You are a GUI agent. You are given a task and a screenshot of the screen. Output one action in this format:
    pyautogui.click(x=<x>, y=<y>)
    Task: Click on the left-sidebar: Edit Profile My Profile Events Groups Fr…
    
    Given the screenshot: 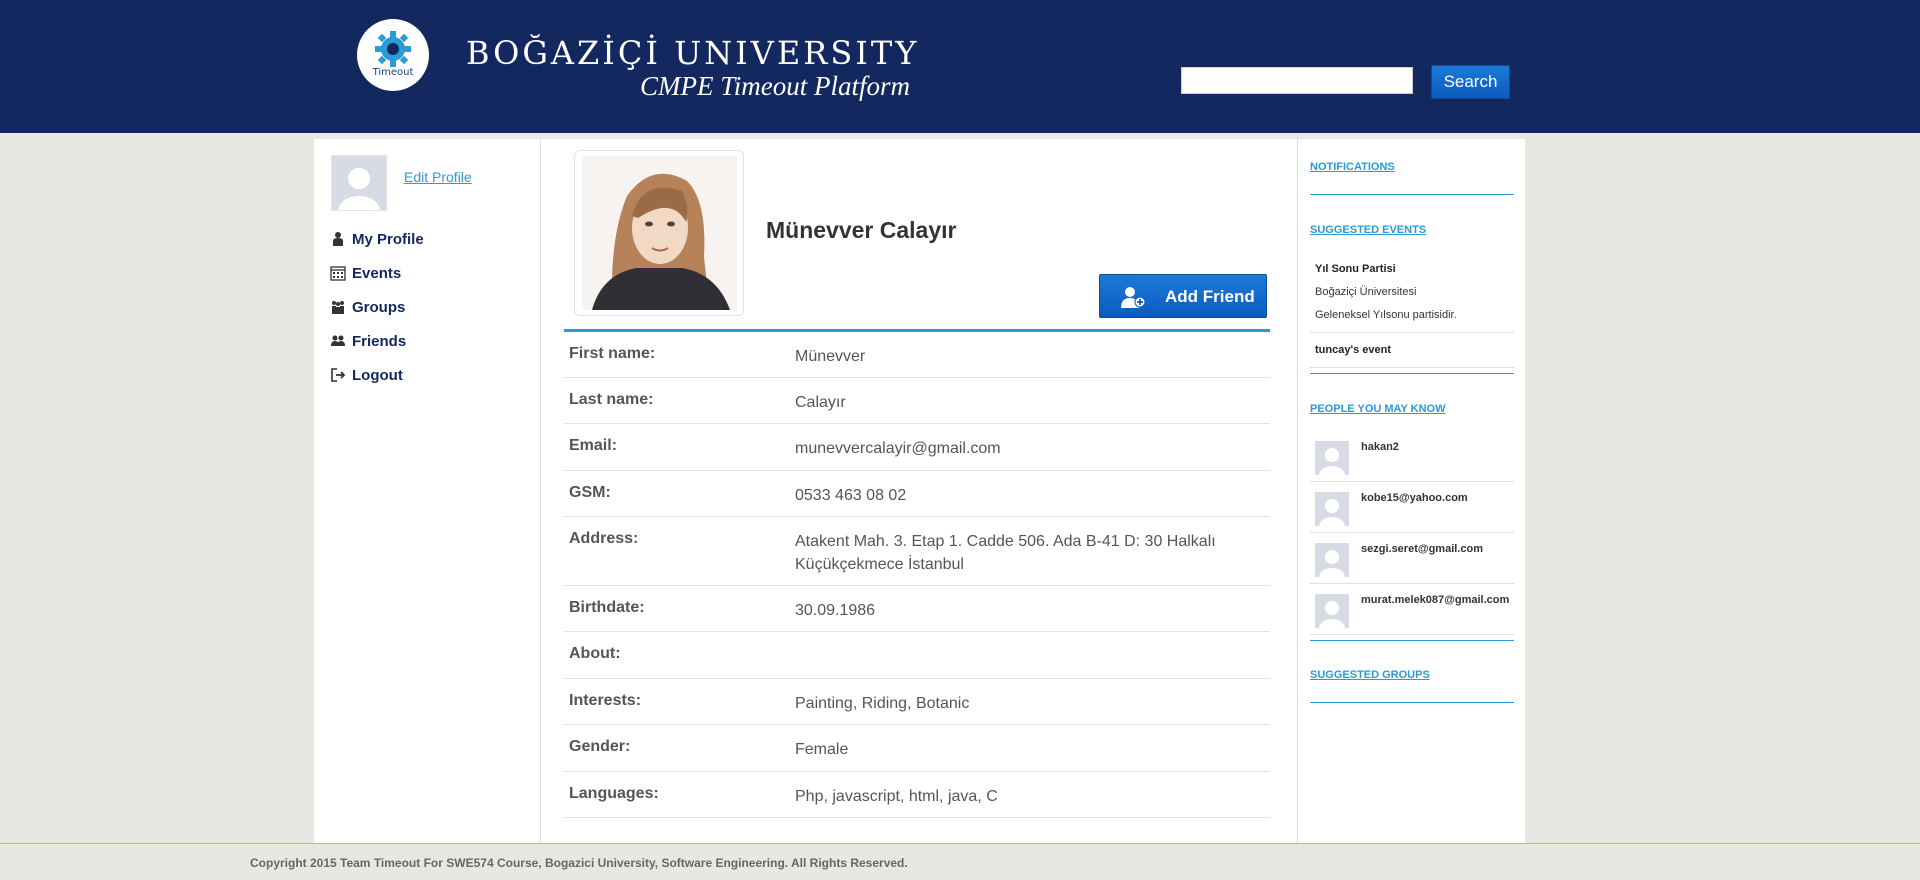 What is the action you would take?
    pyautogui.click(x=427, y=491)
    